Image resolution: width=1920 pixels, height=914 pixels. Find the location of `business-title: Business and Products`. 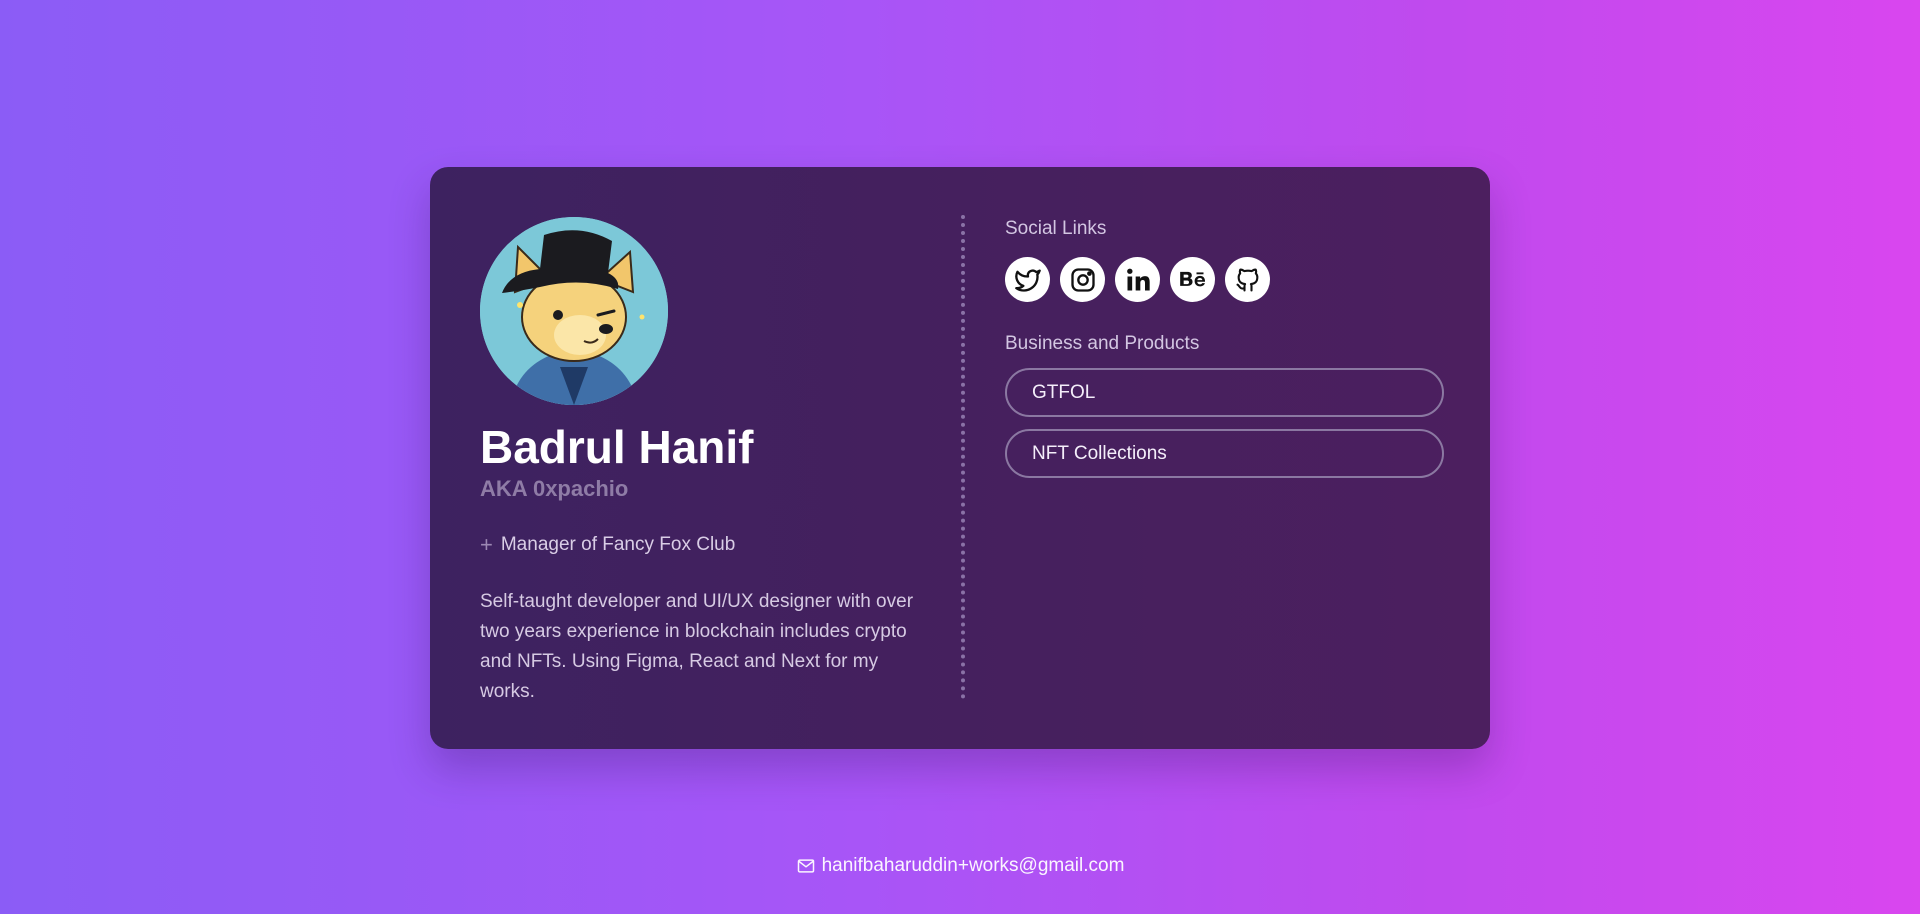

business-title: Business and Products is located at coordinates (1102, 343).